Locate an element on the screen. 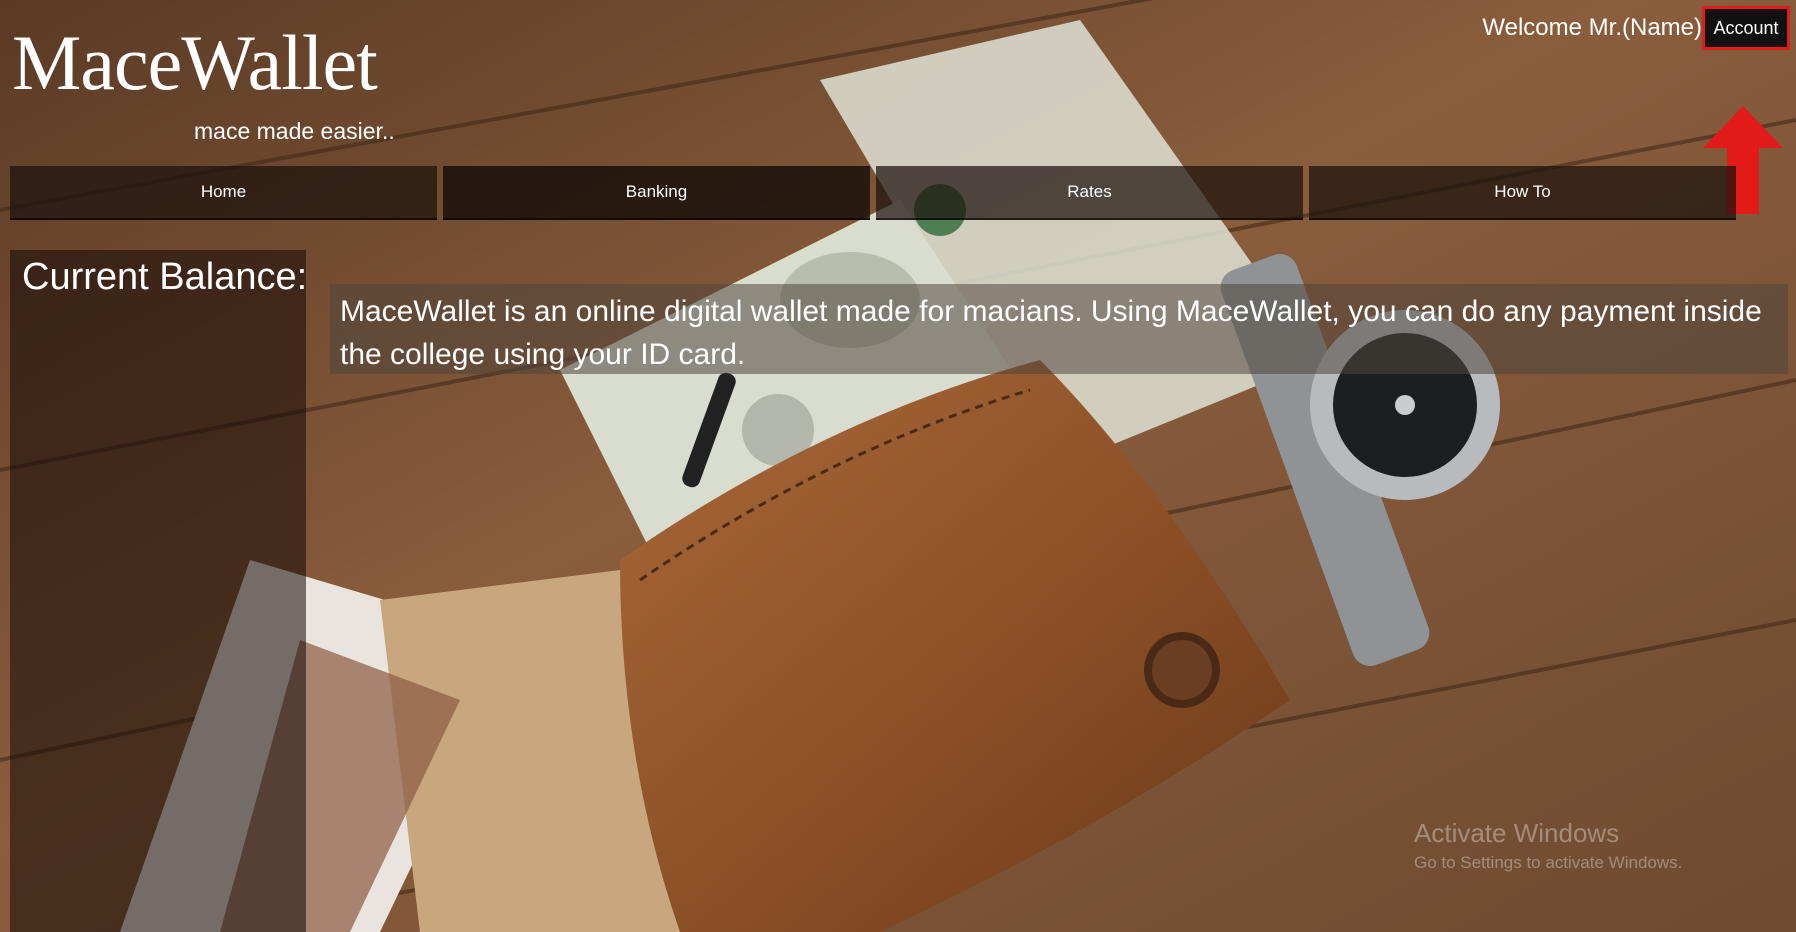 The height and width of the screenshot is (932, 1796). watermark-title: Activate Windows is located at coordinates (1517, 833).